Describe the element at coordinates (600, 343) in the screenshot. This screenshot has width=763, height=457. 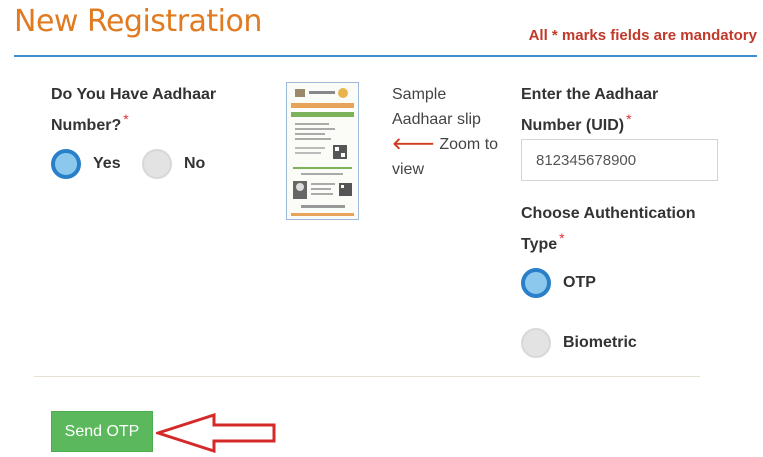
I see `radio-biometric-label: Biometric` at that location.